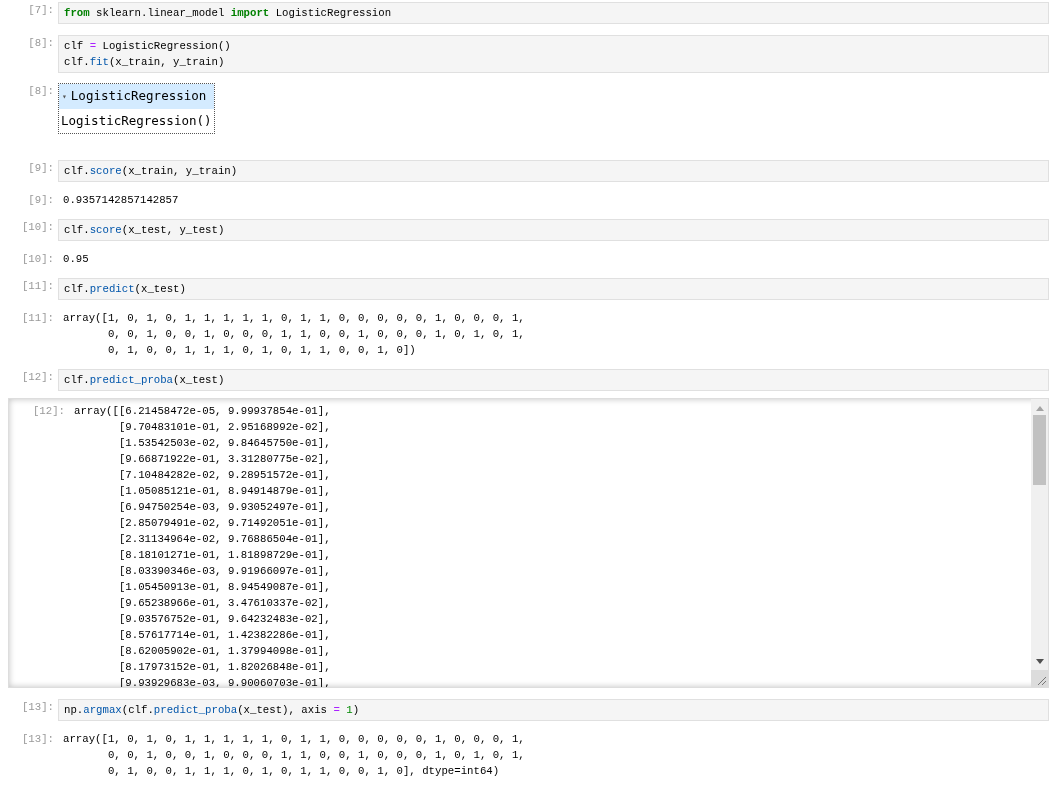 This screenshot has height=786, width=1057. I want to click on output-line: [7.10484282e-02, 9.28951572e-01],, so click(224, 475).